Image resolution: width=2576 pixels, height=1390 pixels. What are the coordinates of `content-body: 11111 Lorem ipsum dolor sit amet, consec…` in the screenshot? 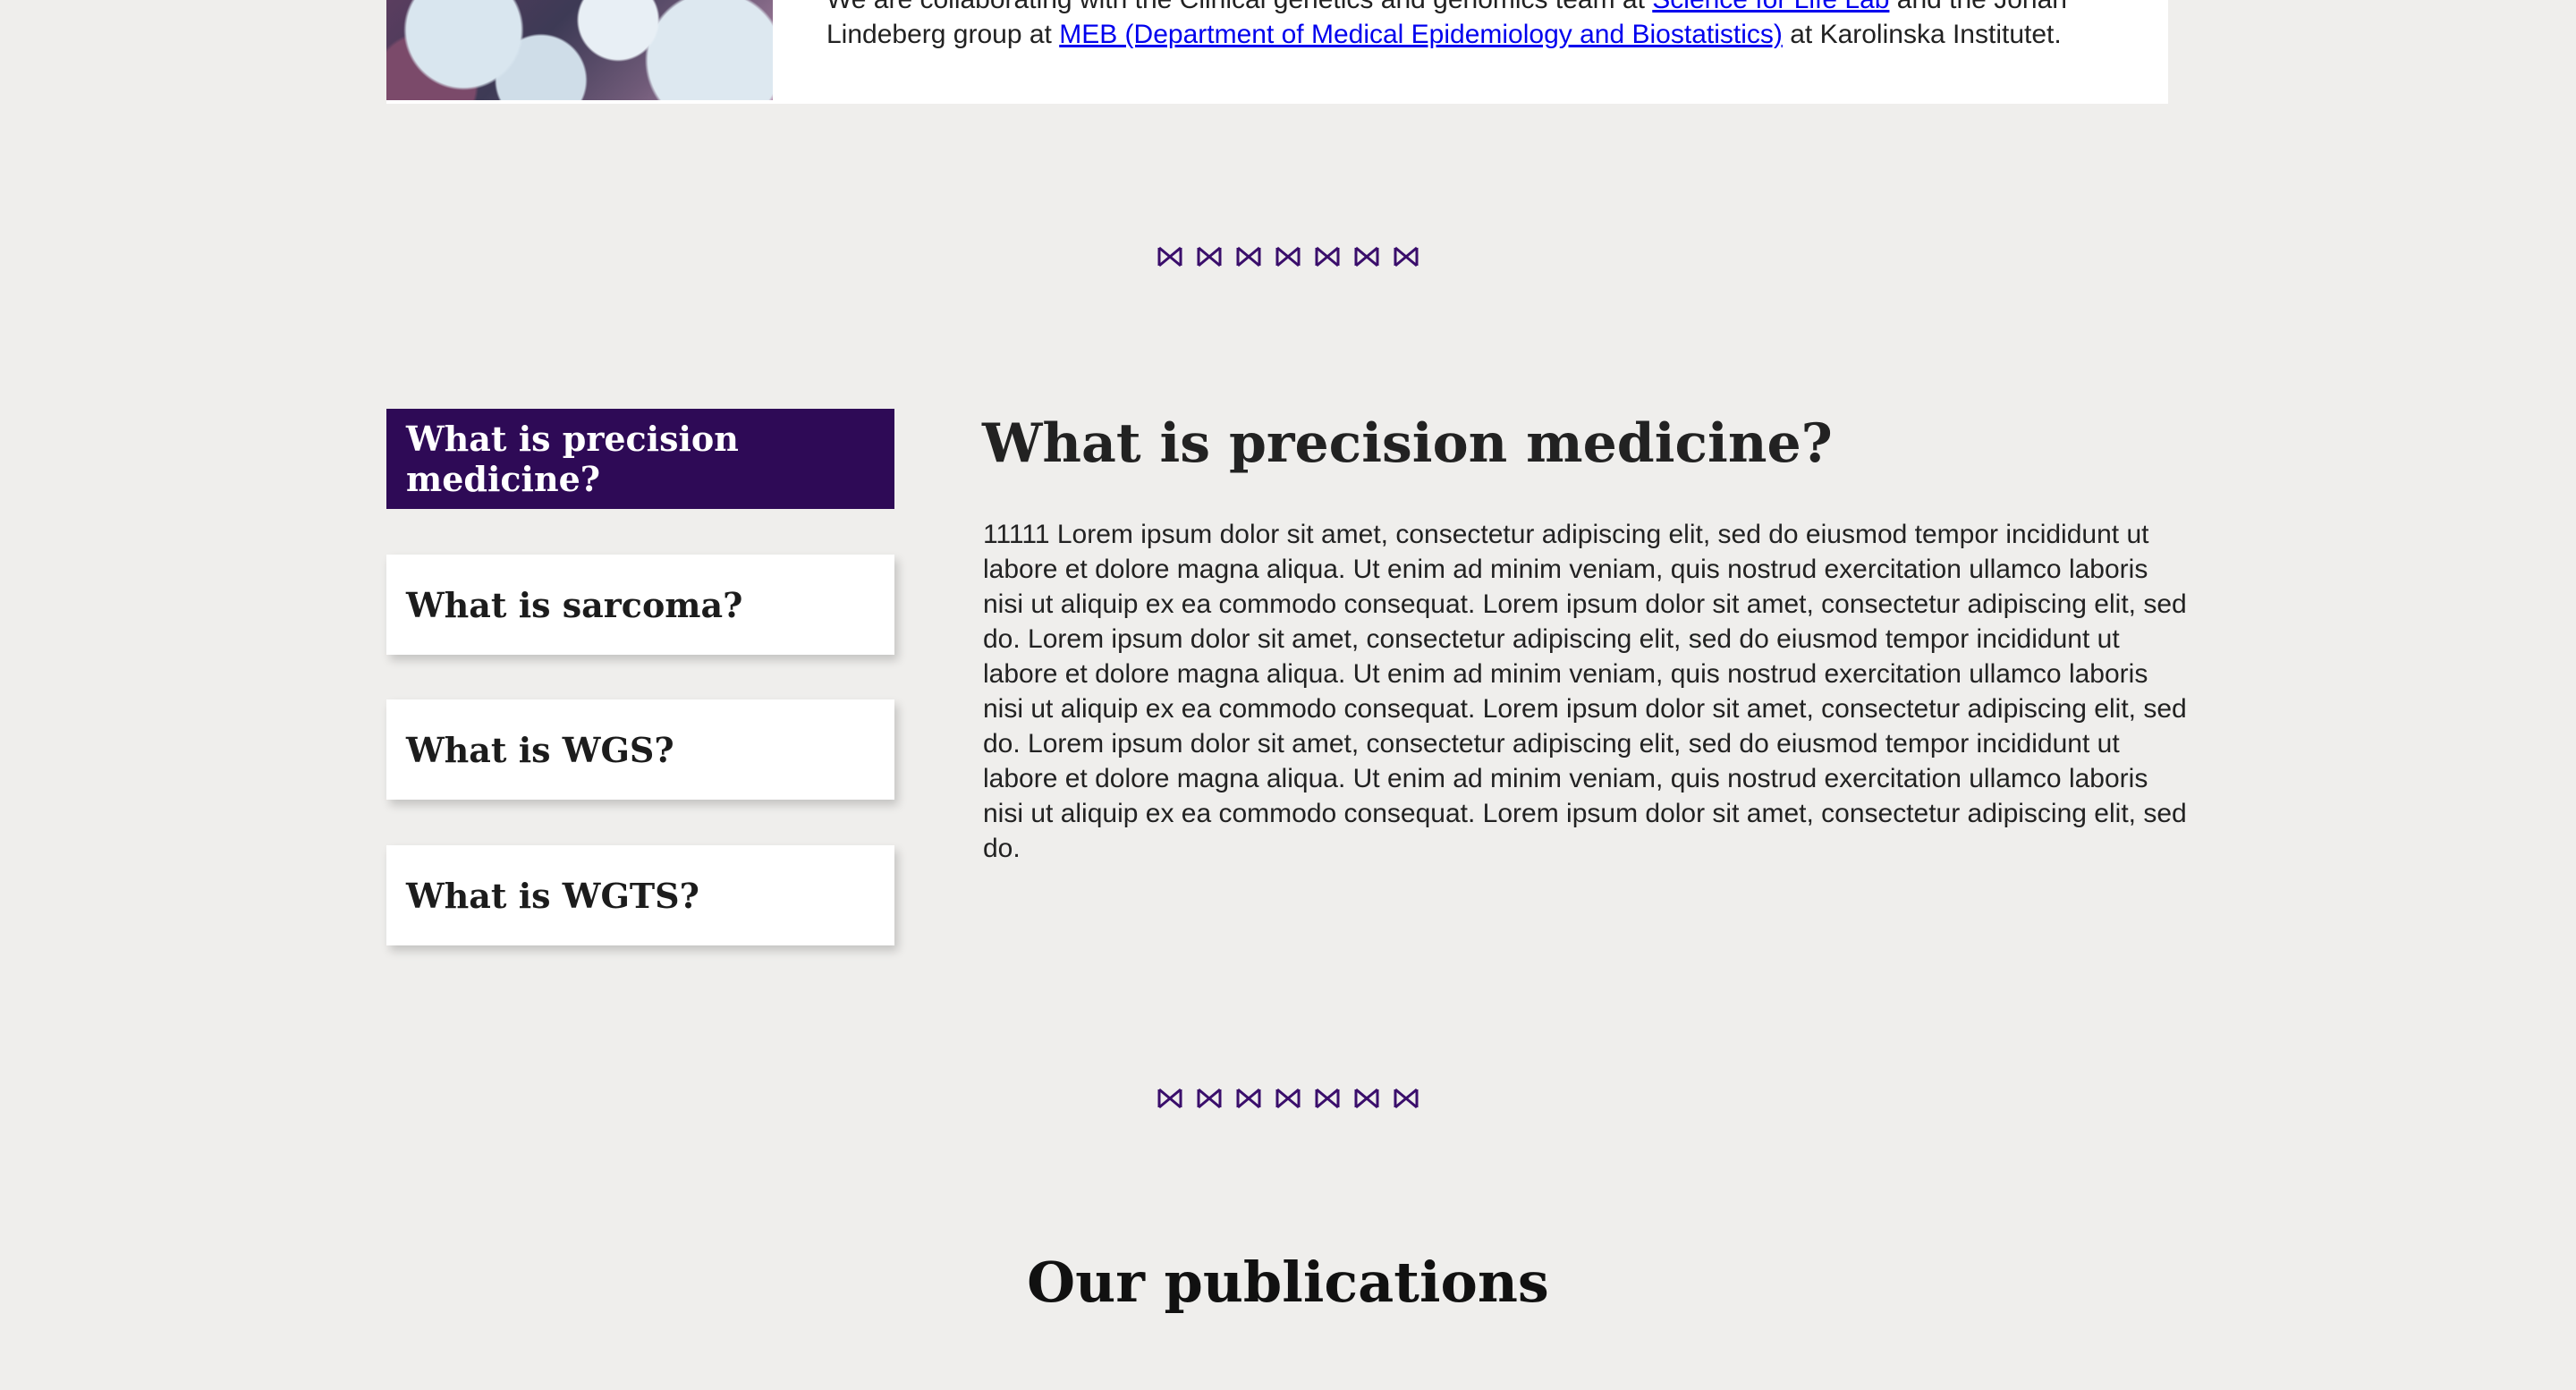 It's located at (1585, 691).